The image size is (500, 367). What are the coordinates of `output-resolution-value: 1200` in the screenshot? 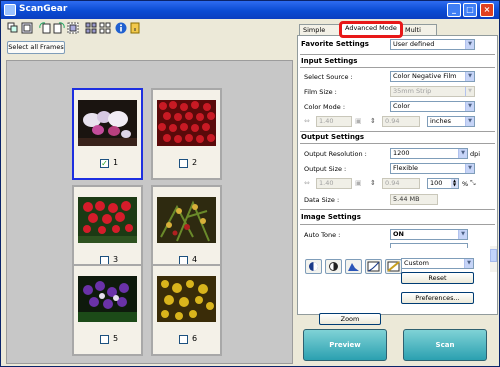 It's located at (401, 153).